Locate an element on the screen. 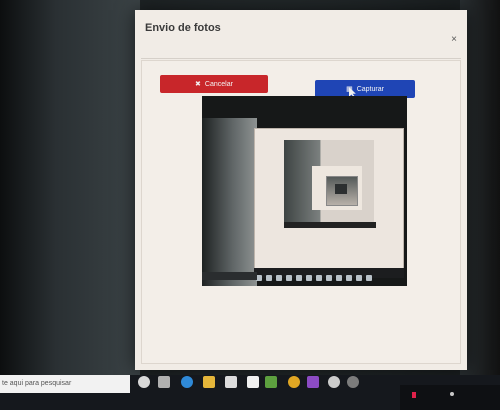 This screenshot has height=410, width=500. close-icon: ✖ is located at coordinates (198, 84).